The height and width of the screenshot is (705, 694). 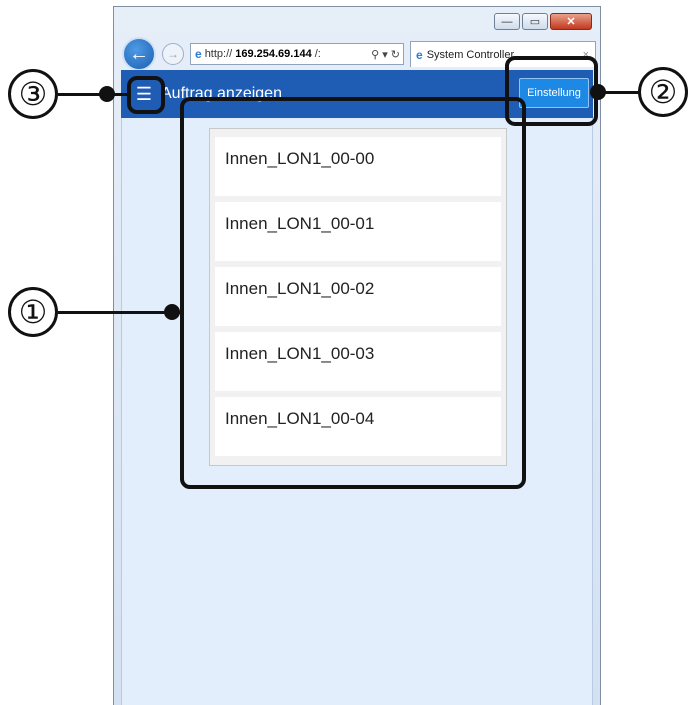 What do you see at coordinates (385, 54) in the screenshot?
I see `address-tools: ⚲ ▾ ↻` at bounding box center [385, 54].